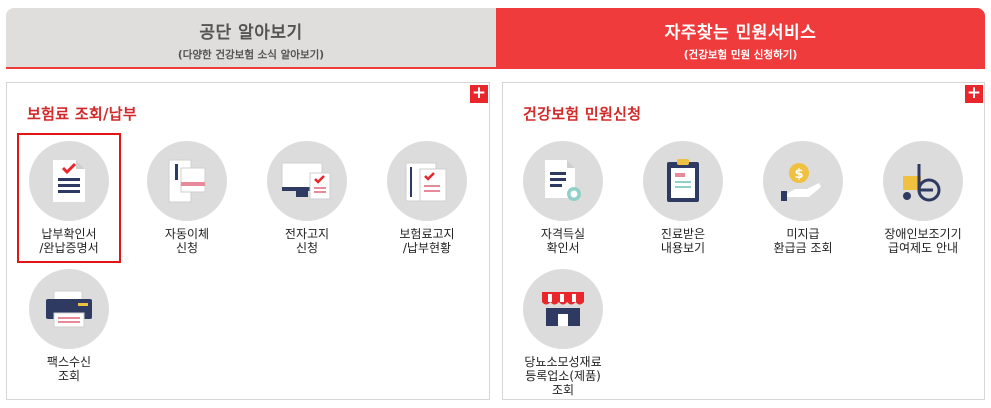 The width and height of the screenshot is (991, 408). Describe the element at coordinates (803, 241) in the screenshot. I see `service-label: 미지급 환급금 조회` at that location.